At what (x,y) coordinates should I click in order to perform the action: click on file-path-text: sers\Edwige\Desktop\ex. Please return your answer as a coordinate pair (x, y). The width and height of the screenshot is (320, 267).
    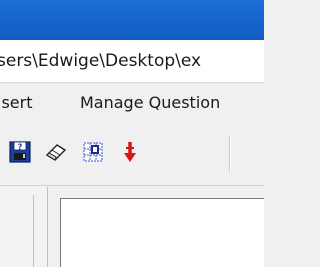
    Looking at the image, I should click on (101, 61).